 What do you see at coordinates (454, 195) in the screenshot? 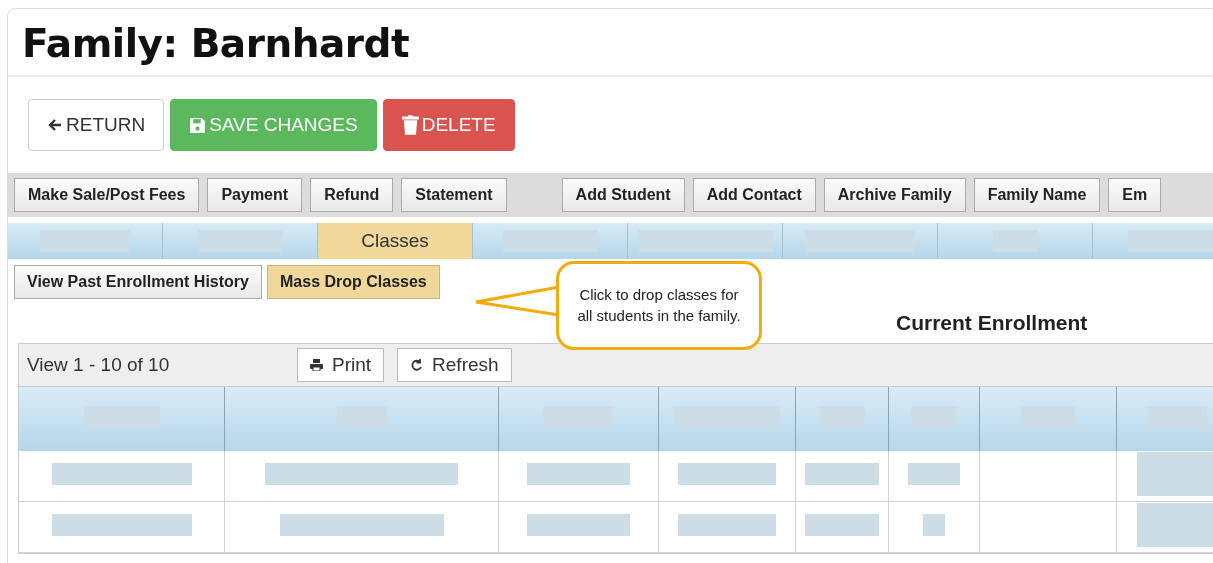
I see `toolbar-button: Statement` at bounding box center [454, 195].